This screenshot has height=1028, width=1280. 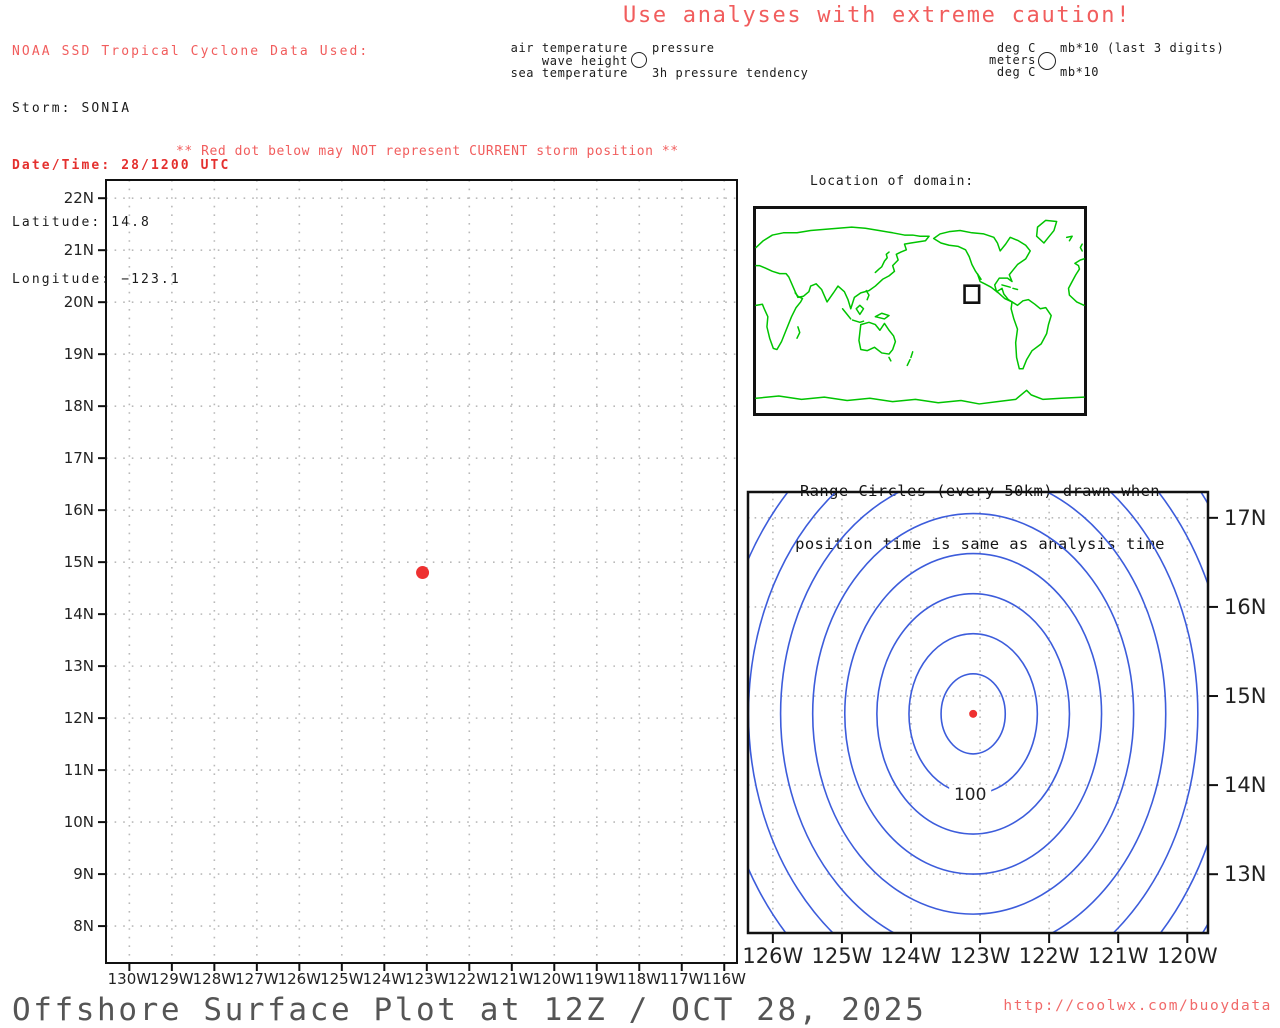 I want to click on x-tick-label: 117W, so click(x=682, y=979).